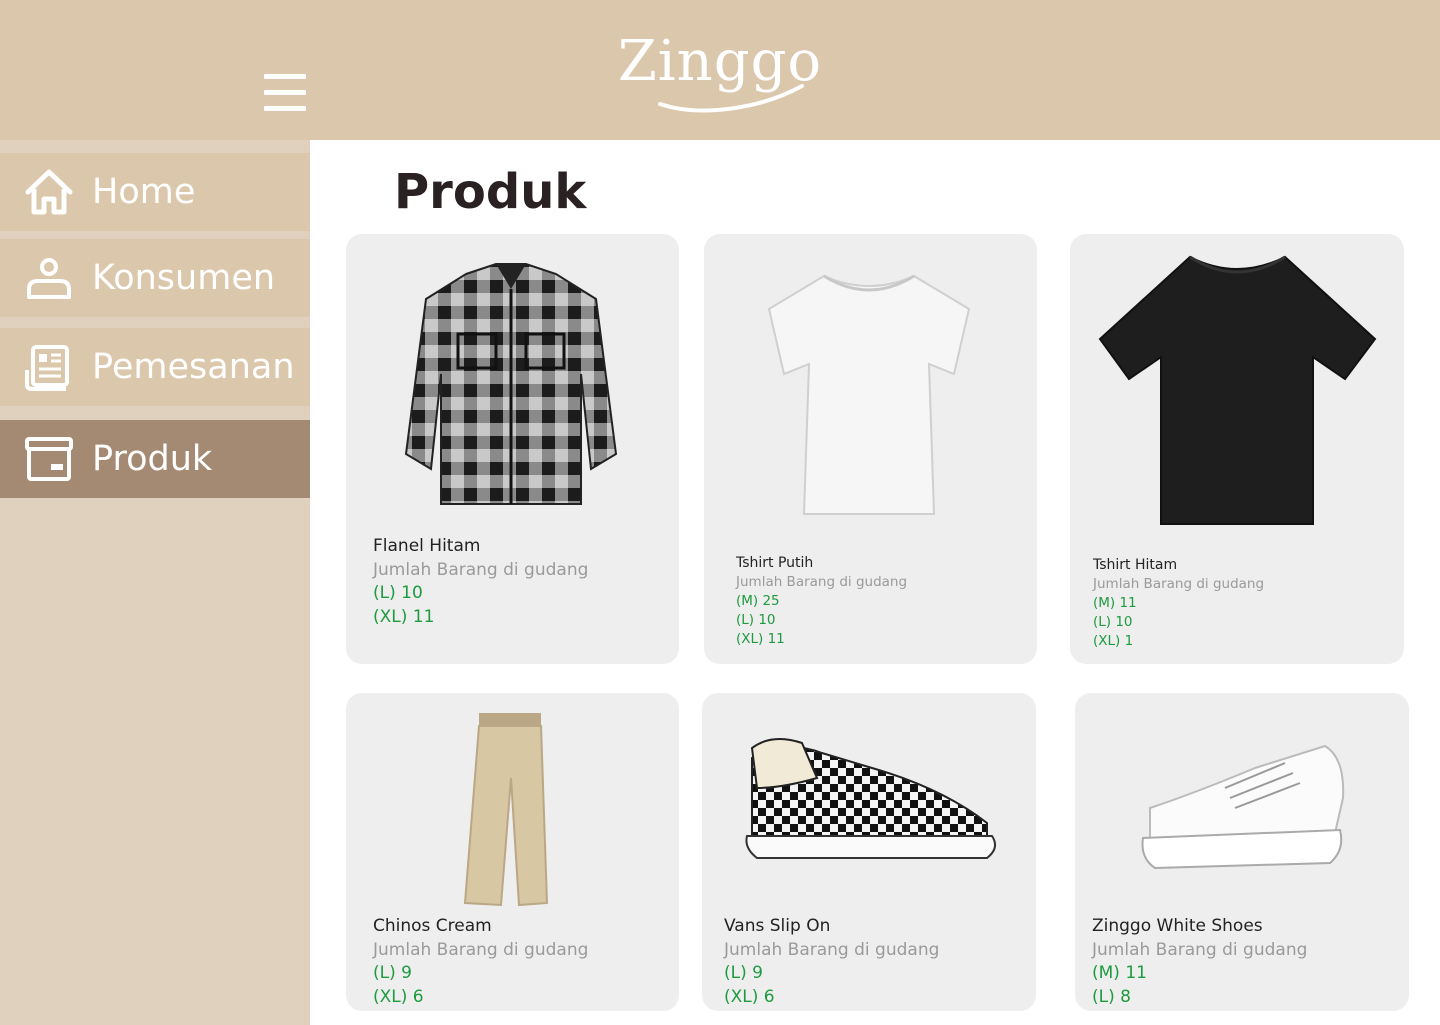 Image resolution: width=1440 pixels, height=1025 pixels. Describe the element at coordinates (49, 459) in the screenshot. I see `archive-box-icon` at that location.